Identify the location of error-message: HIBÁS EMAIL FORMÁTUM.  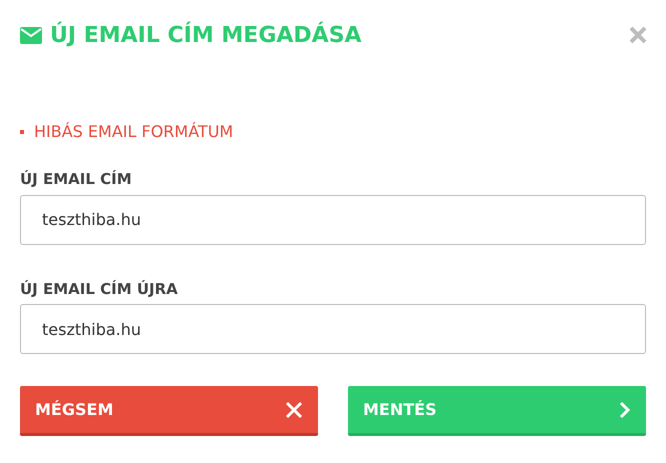
(134, 132).